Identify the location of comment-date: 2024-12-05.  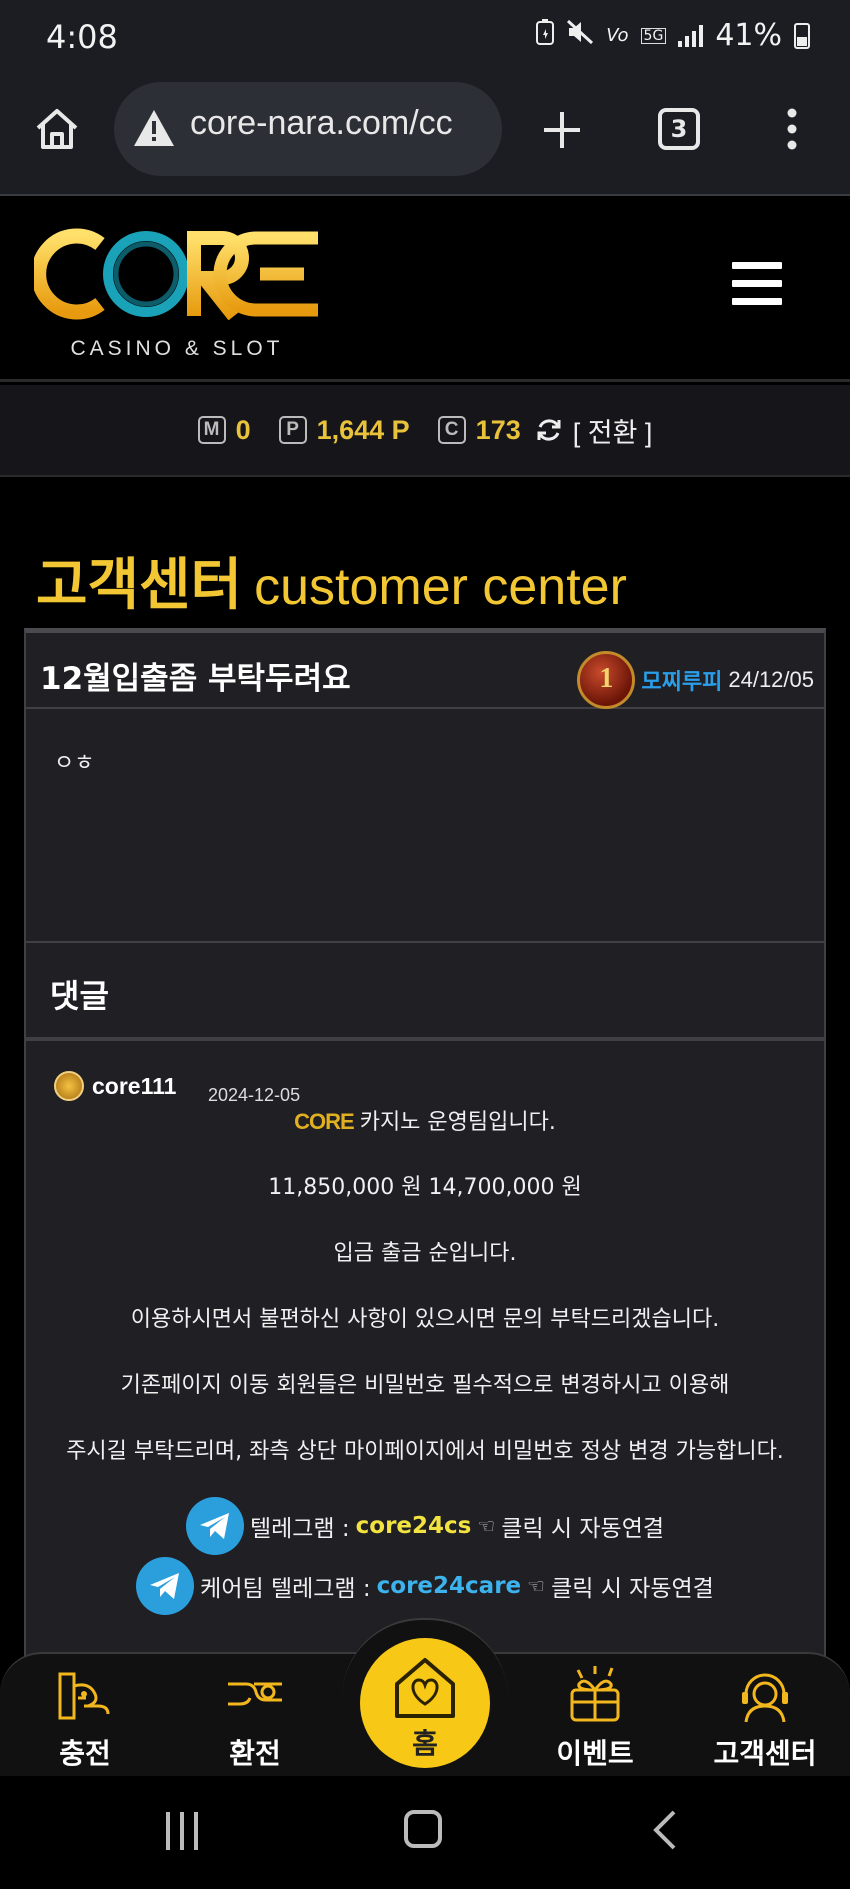
(254, 1095).